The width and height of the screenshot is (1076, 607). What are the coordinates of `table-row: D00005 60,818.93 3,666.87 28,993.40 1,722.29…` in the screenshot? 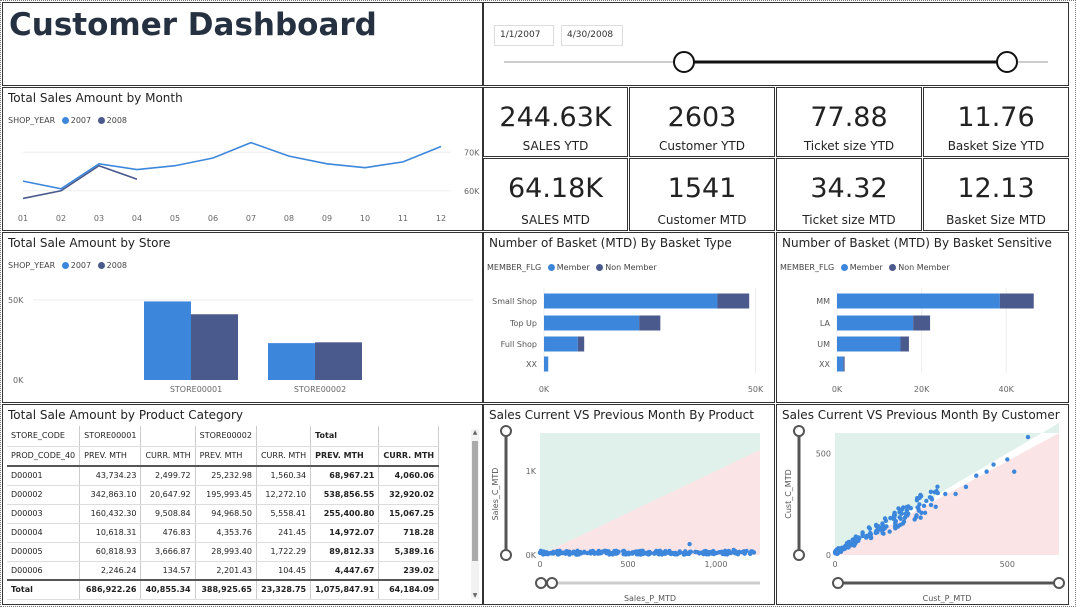 It's located at (223, 552).